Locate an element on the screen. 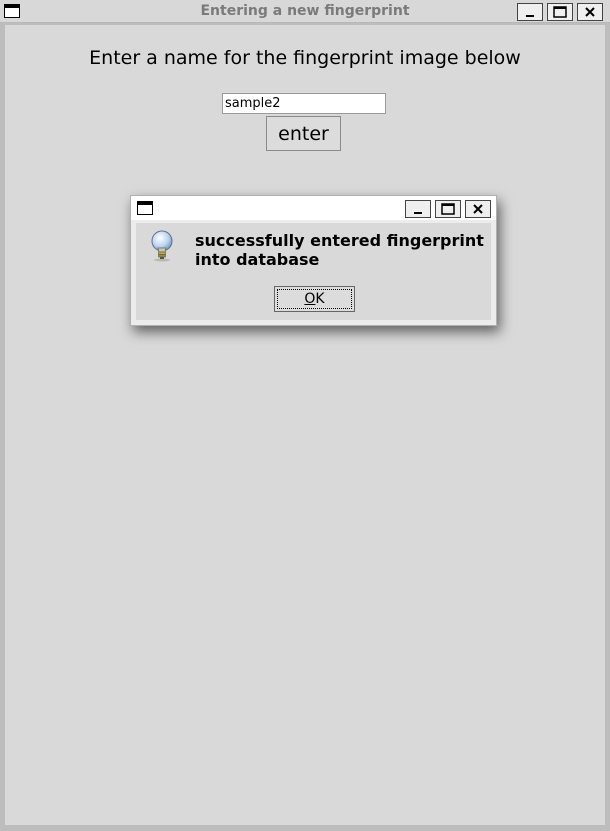 The width and height of the screenshot is (610, 831). dialog-maximize-button is located at coordinates (448, 209).